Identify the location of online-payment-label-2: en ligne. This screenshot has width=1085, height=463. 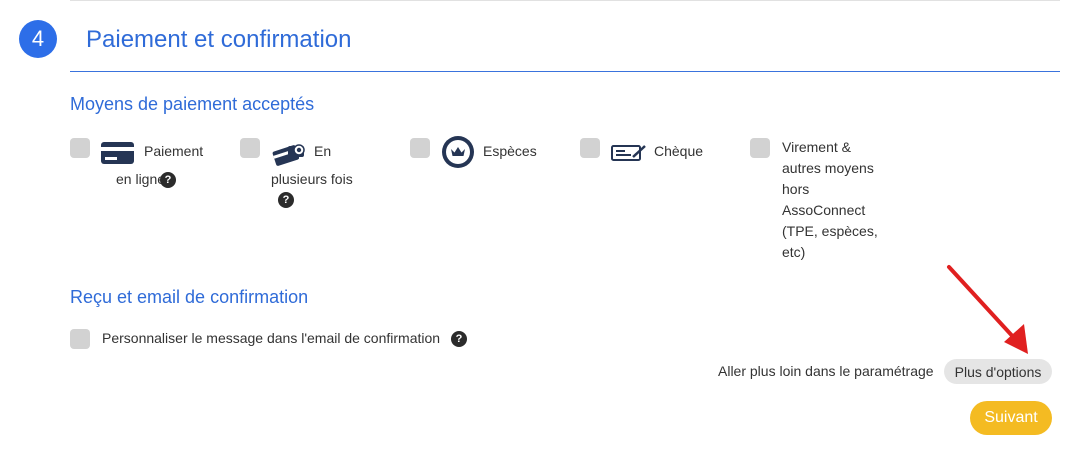
(141, 179).